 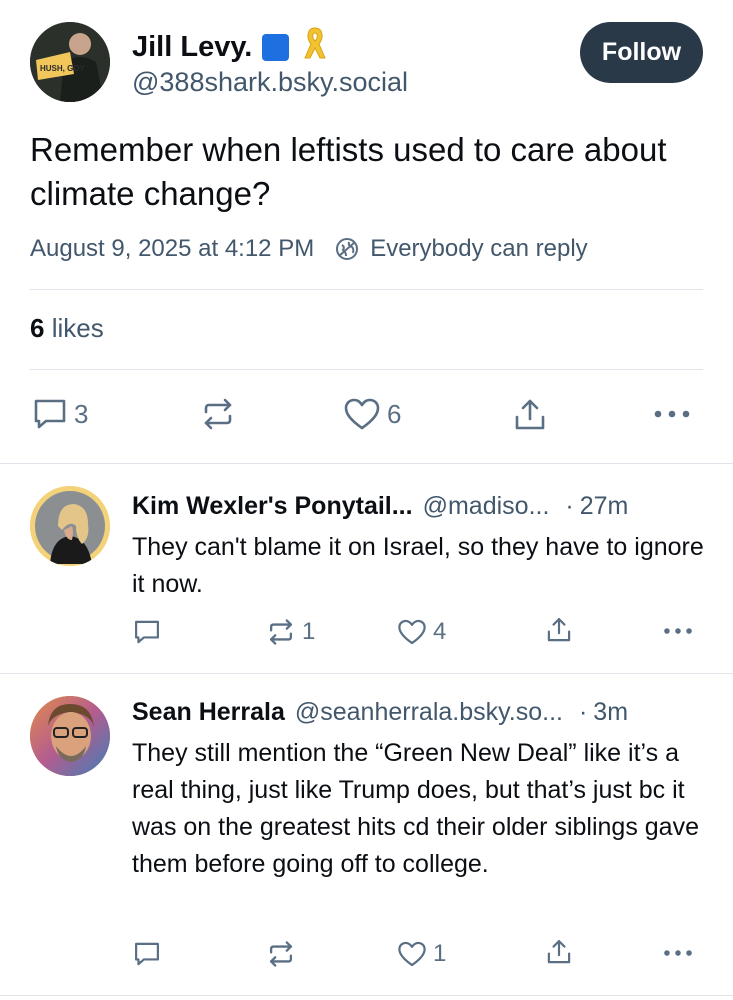 I want to click on author-name-text: Jill Levy., so click(x=192, y=46).